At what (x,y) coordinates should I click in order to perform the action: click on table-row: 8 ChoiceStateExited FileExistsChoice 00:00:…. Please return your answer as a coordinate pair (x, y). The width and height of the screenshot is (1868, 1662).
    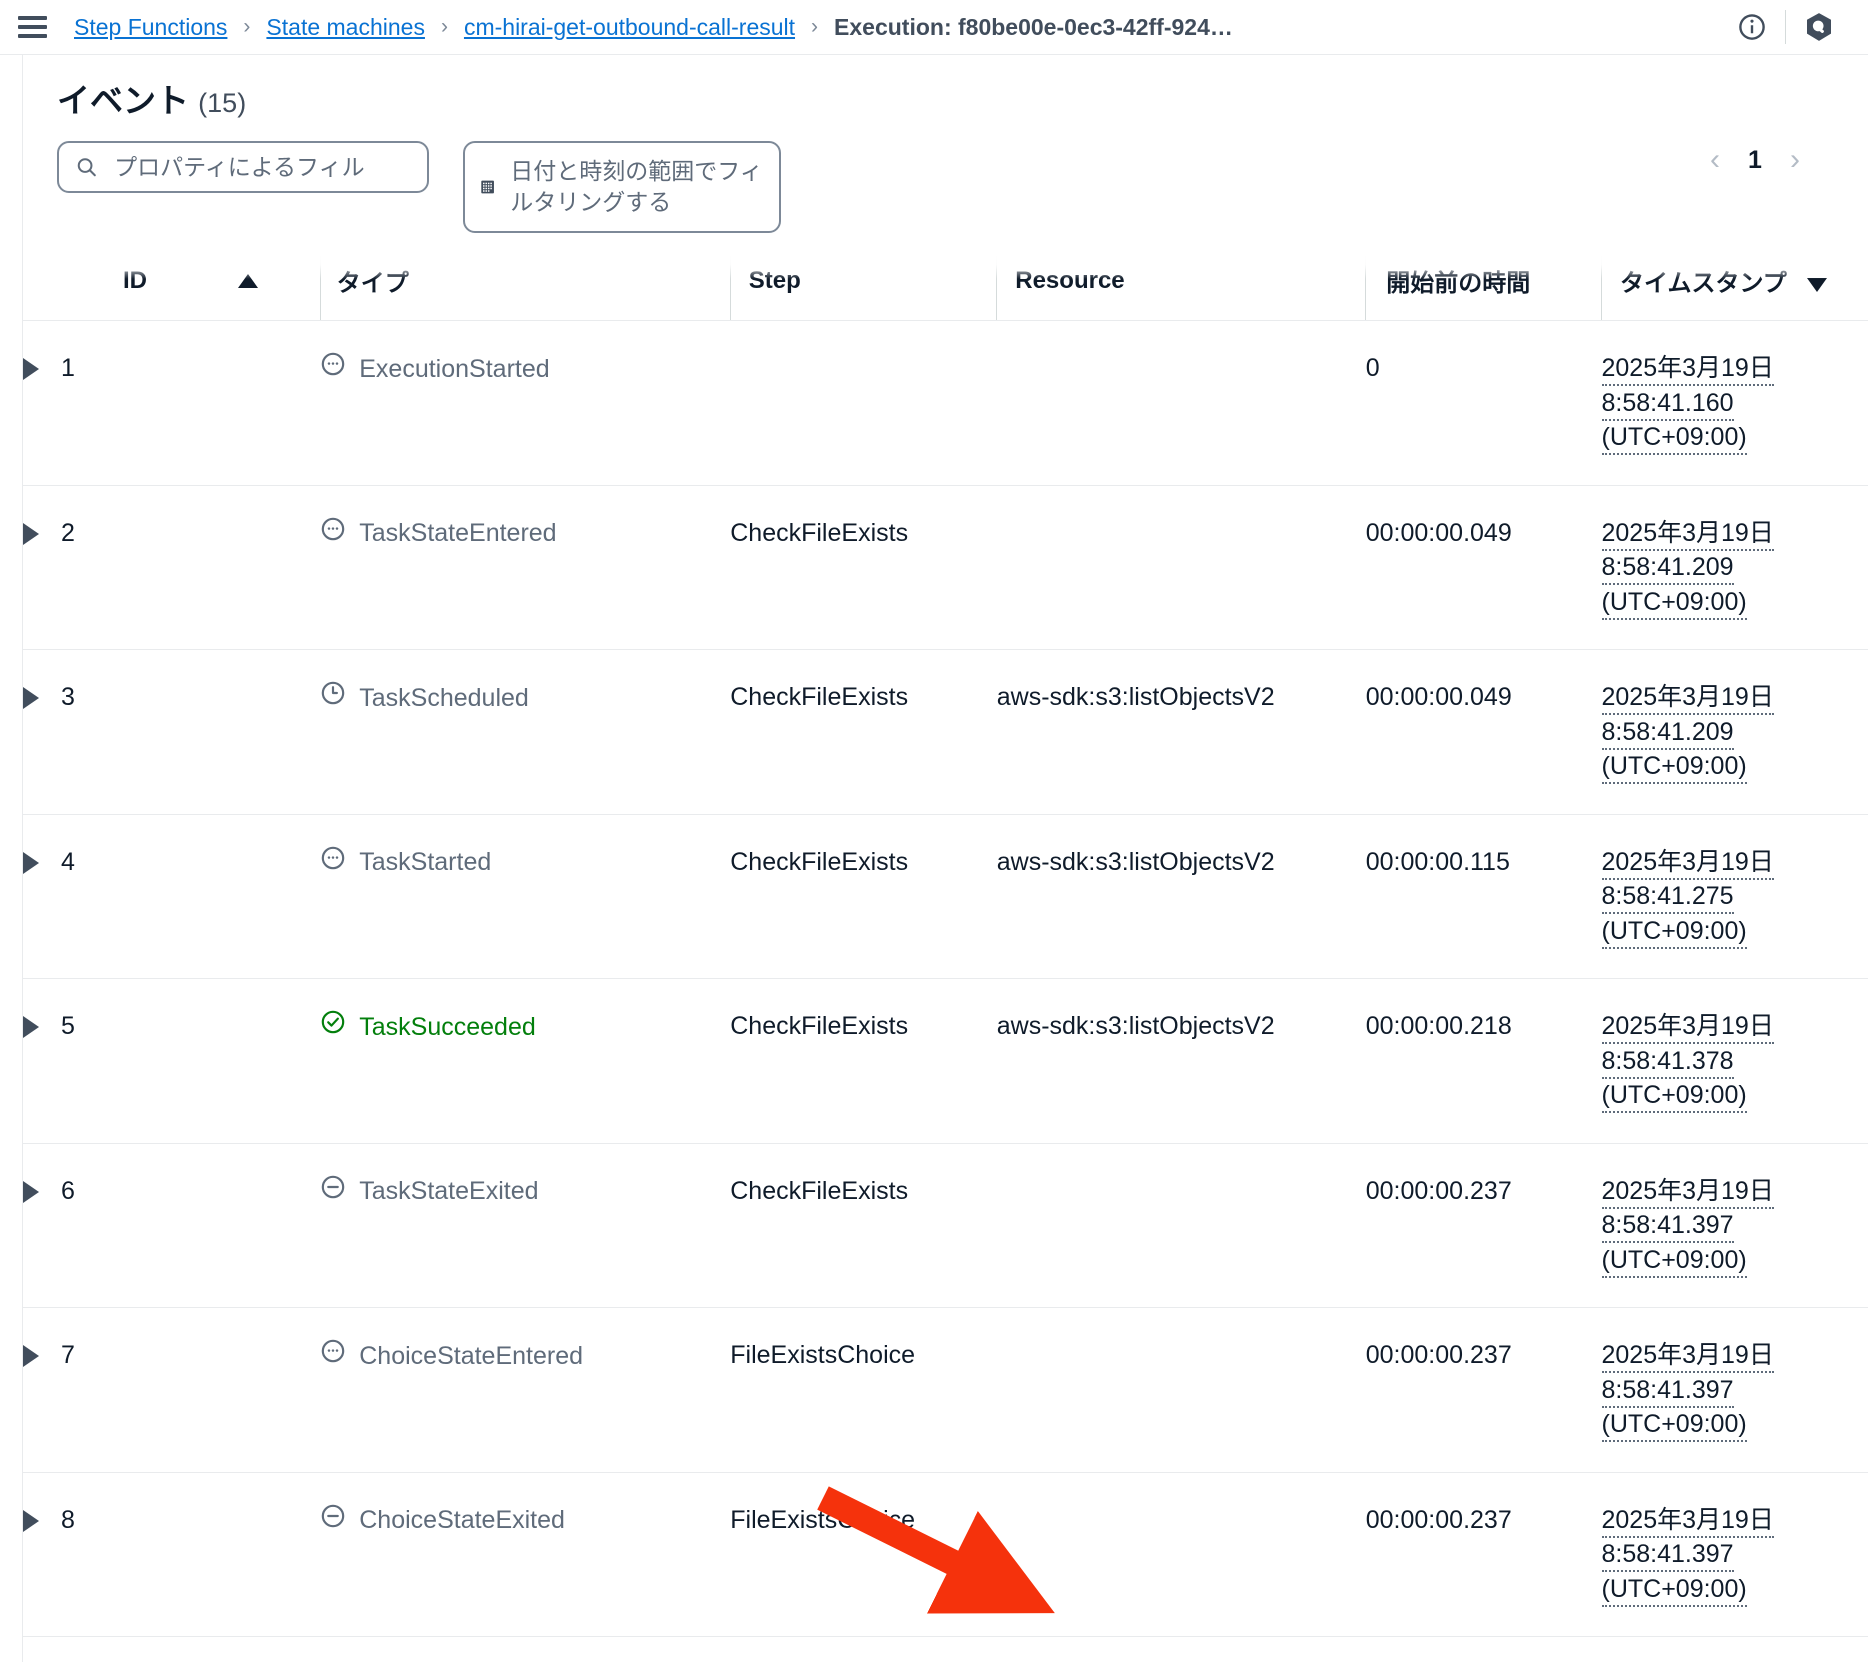
    Looking at the image, I should click on (945, 1555).